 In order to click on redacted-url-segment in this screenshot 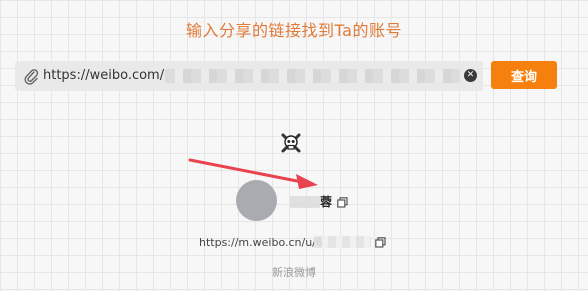, I will do `click(312, 76)`.